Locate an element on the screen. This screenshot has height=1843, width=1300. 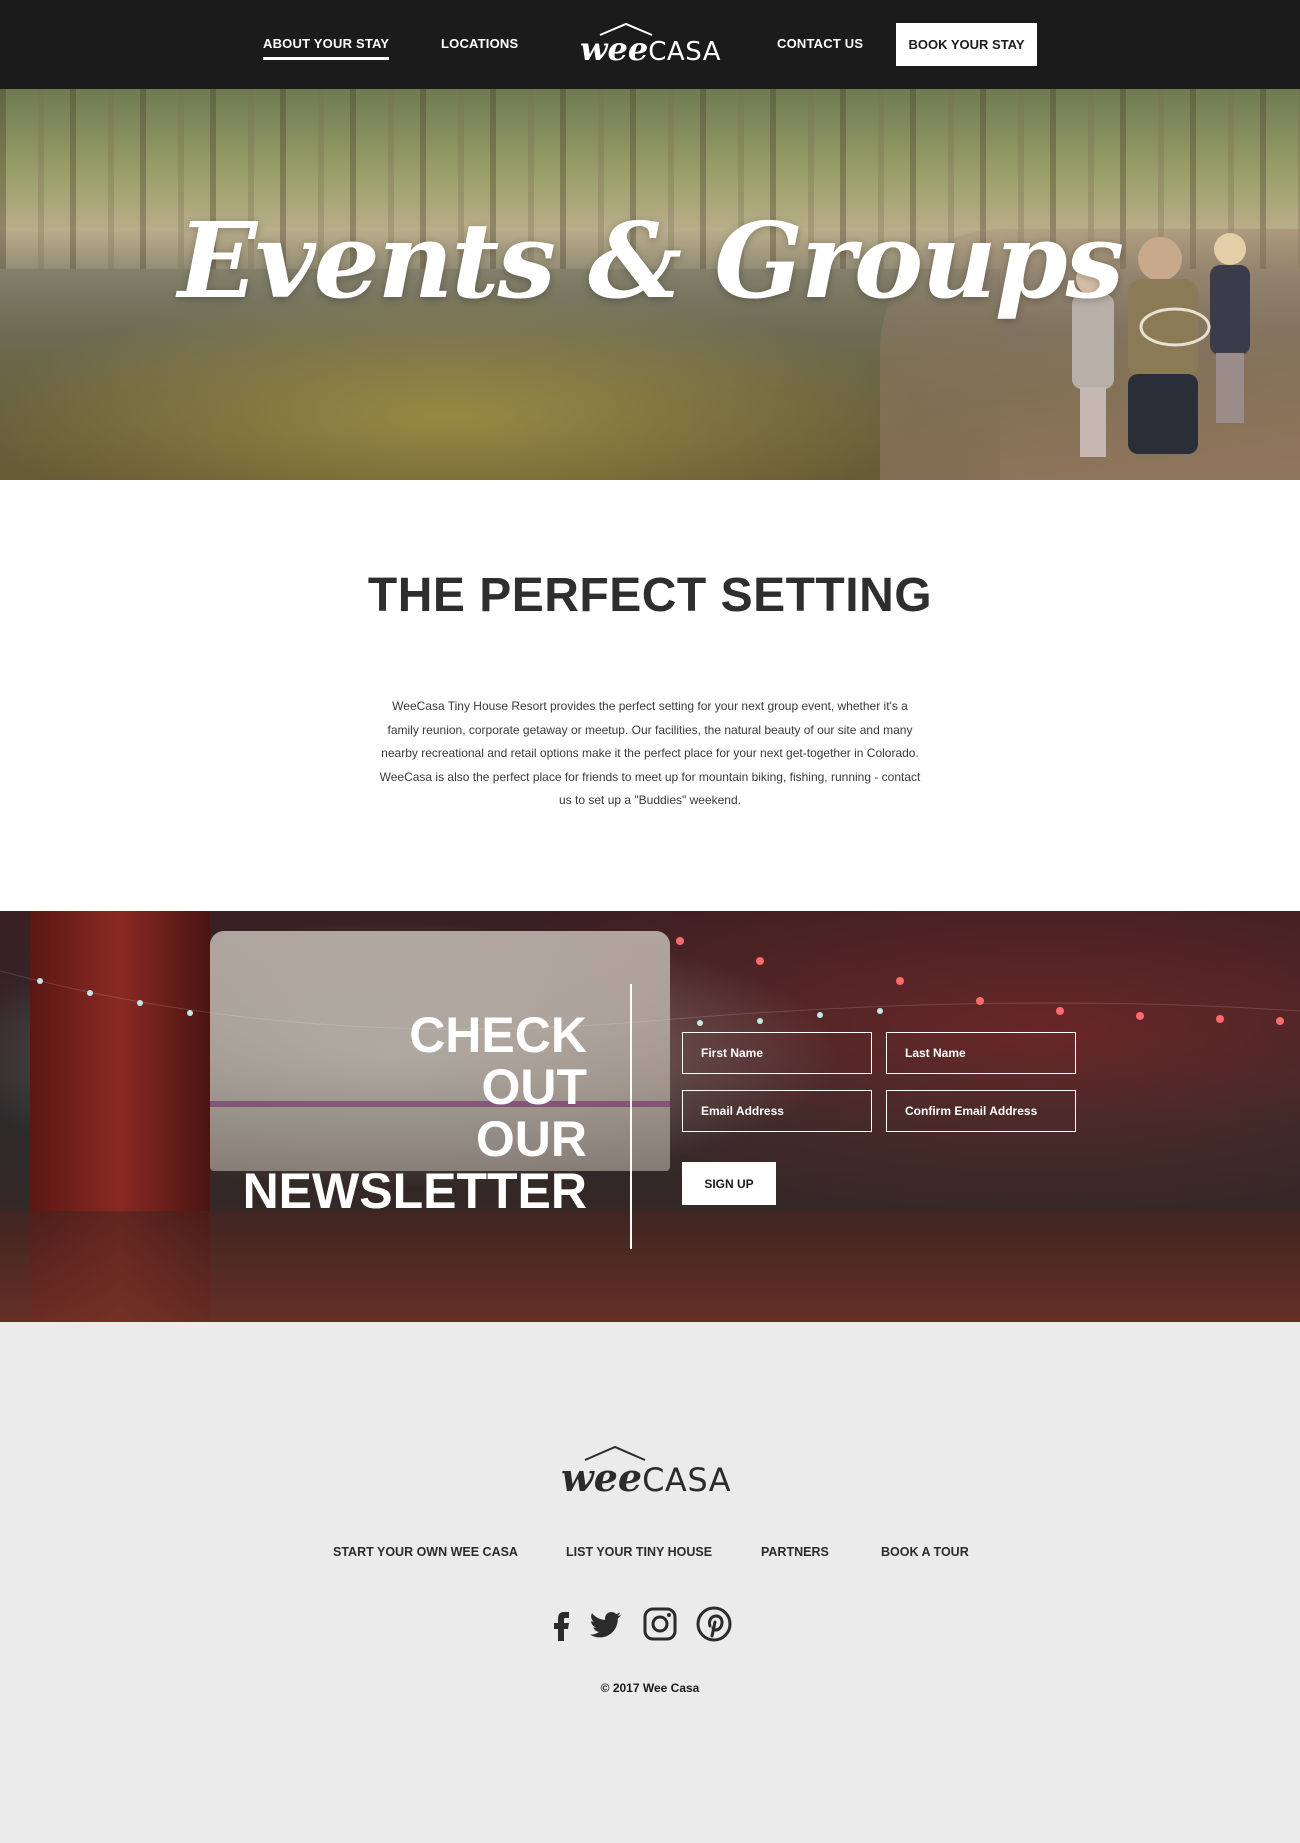
book-your-stay-button: BOOK YOUR STAY is located at coordinates (966, 44).